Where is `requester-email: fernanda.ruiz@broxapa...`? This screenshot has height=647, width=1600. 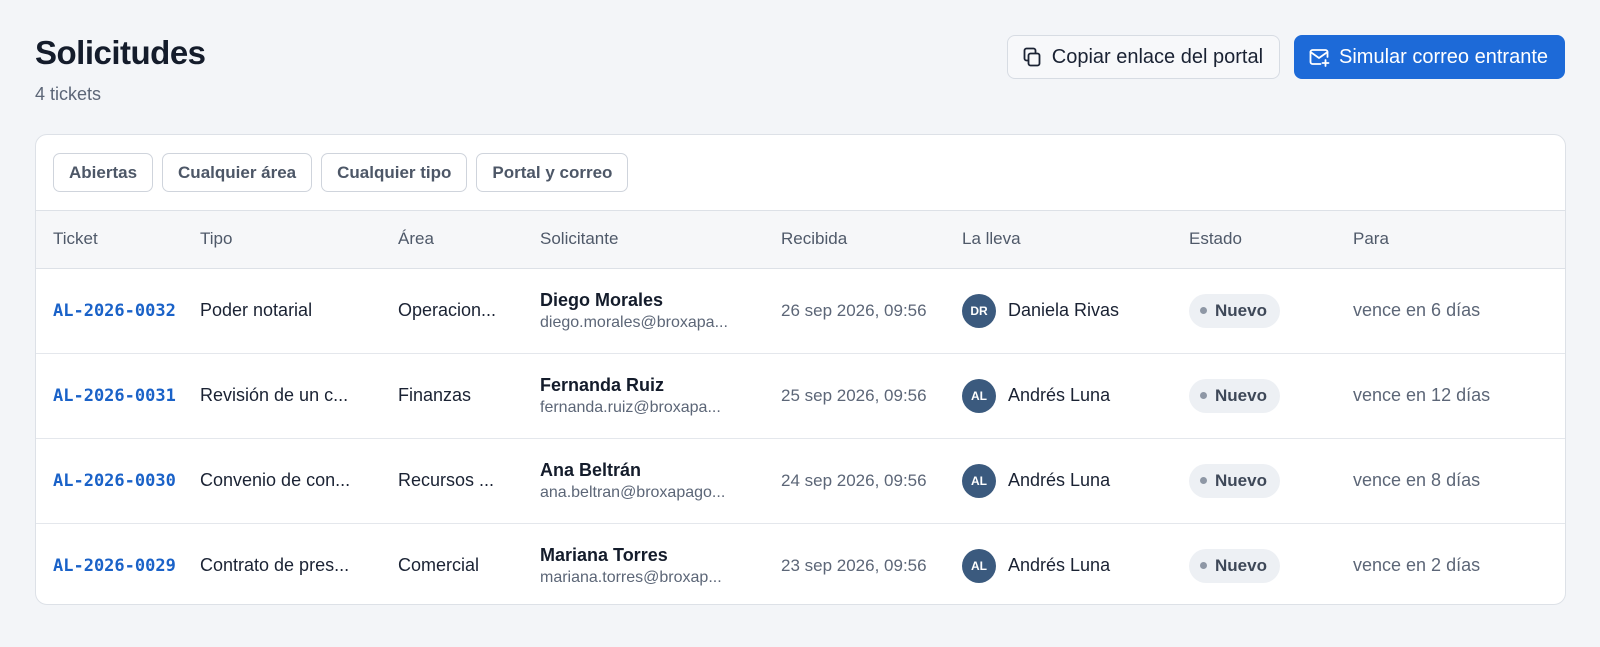
requester-email: fernanda.ruiz@broxapa... is located at coordinates (630, 407).